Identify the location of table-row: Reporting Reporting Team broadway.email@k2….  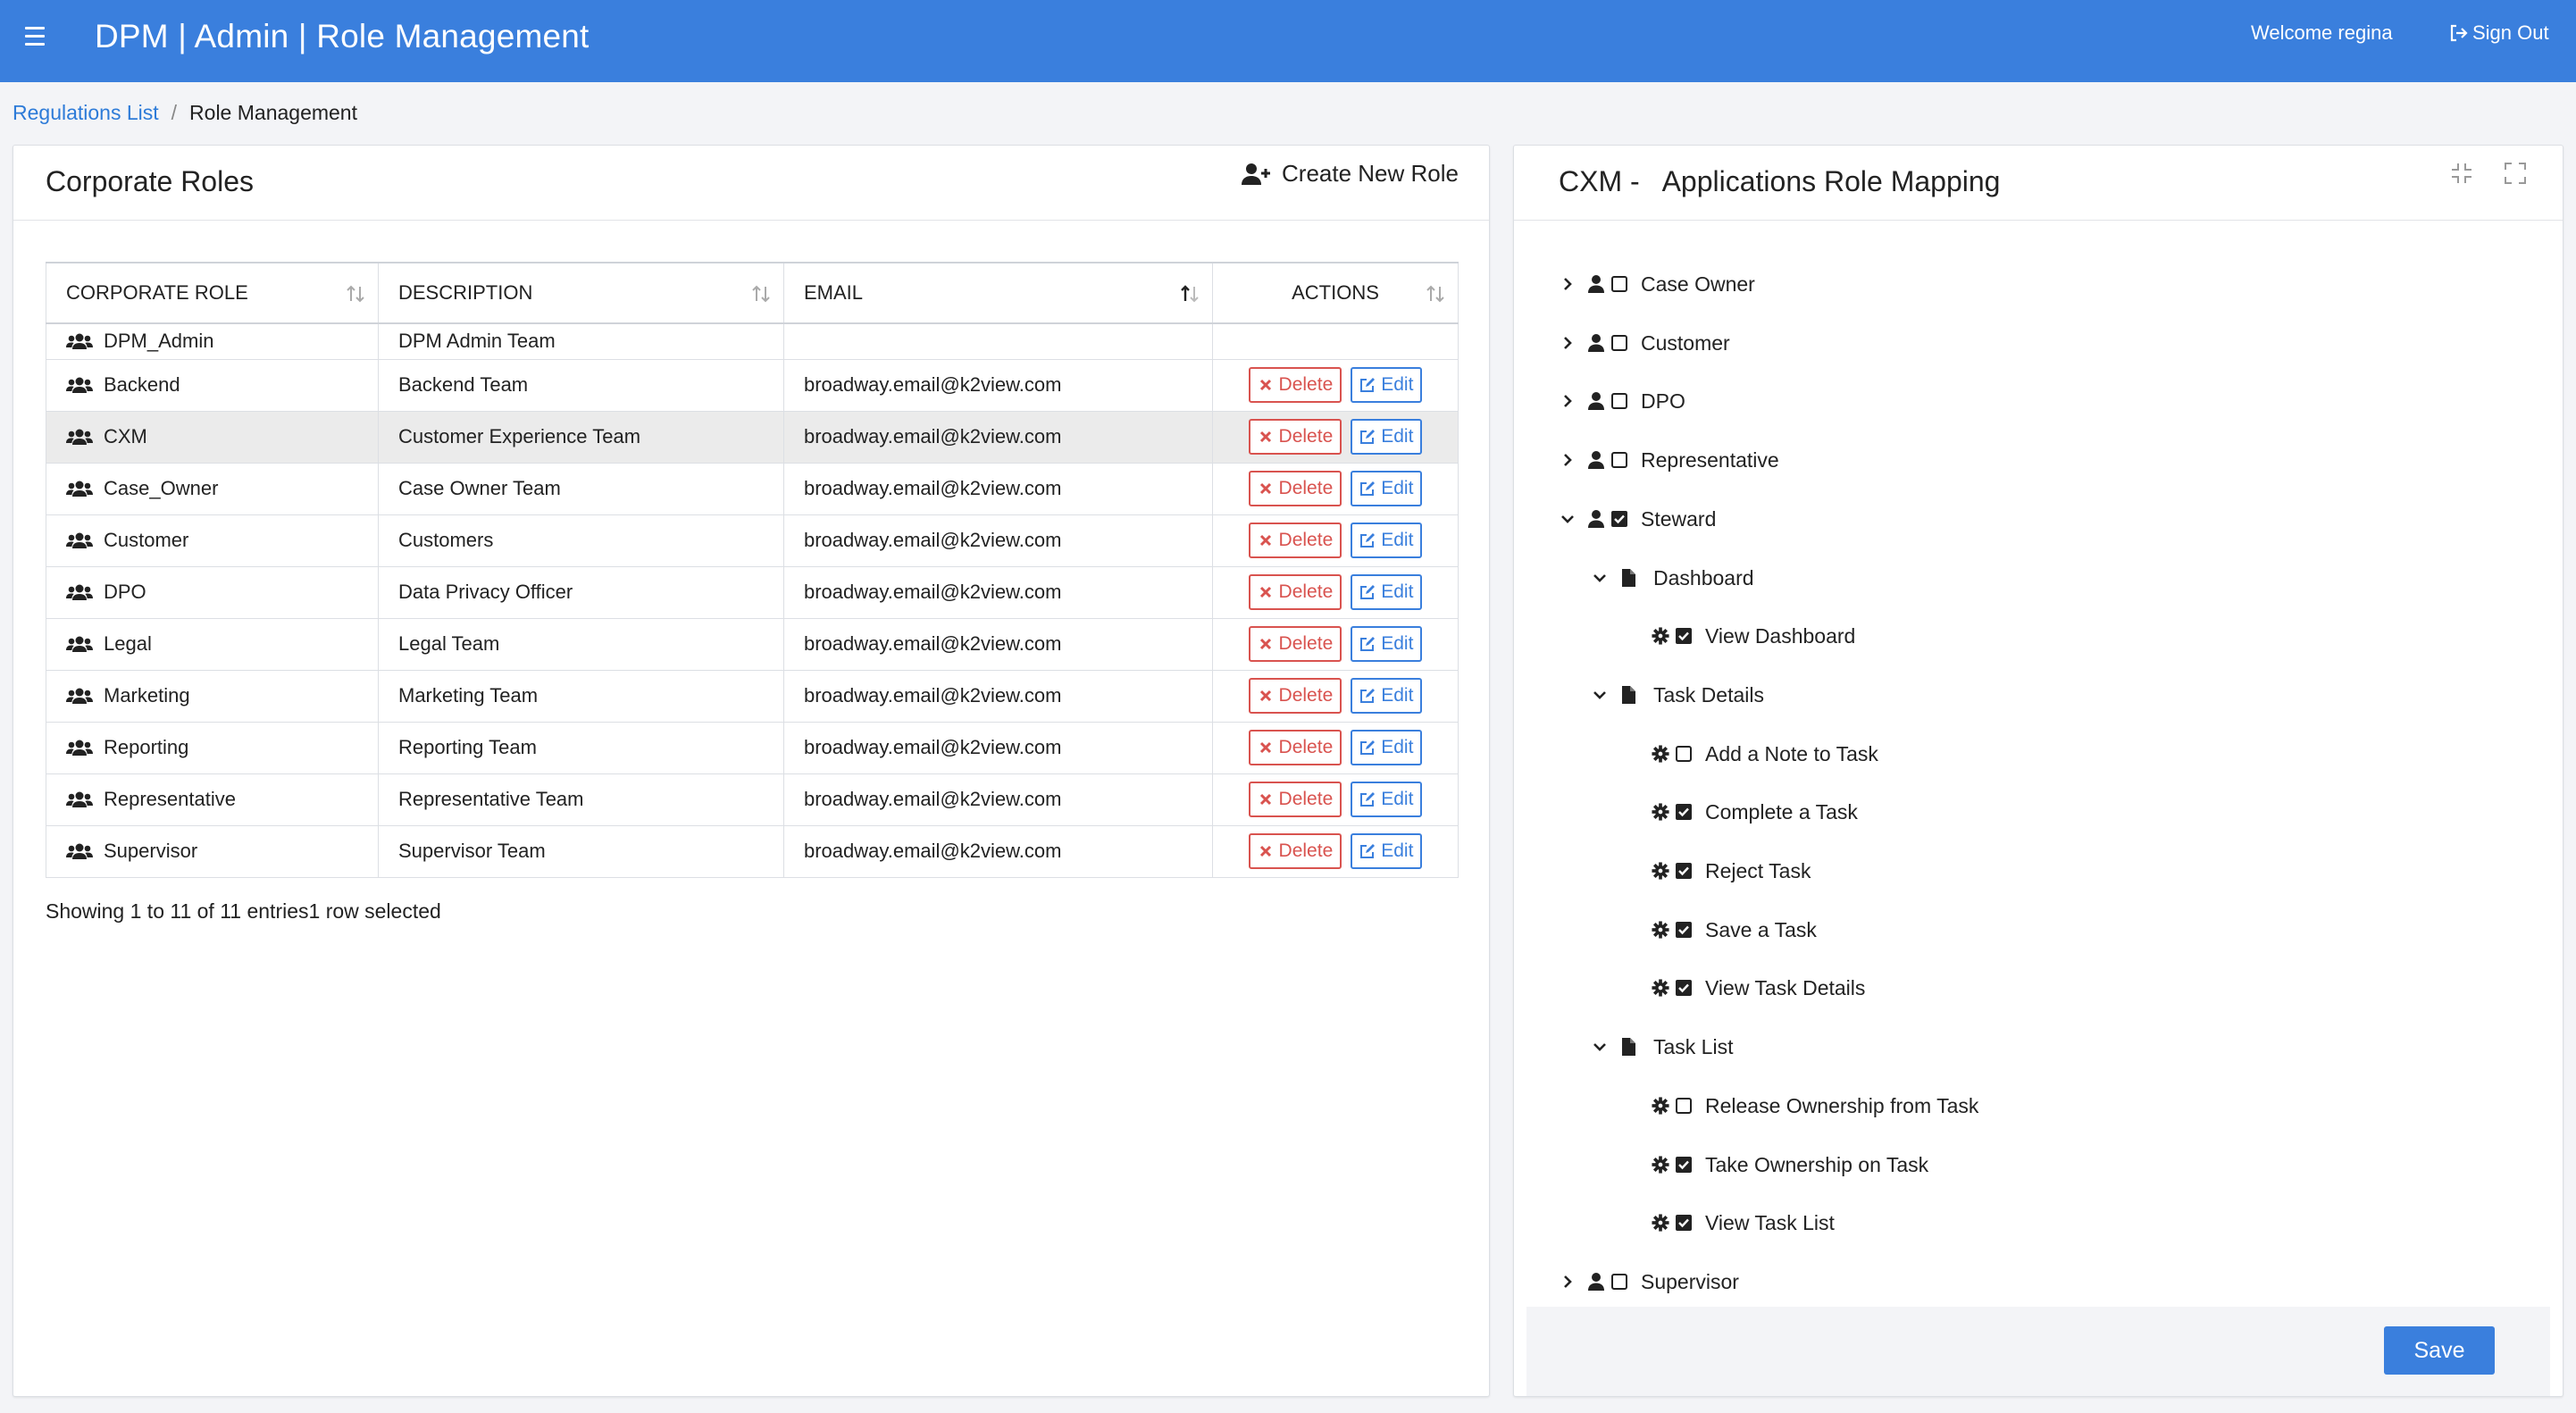
(753, 747).